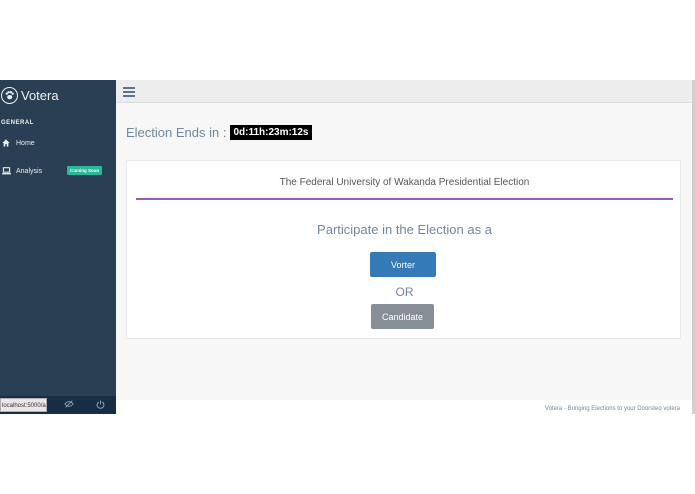  Describe the element at coordinates (100, 404) in the screenshot. I see `power-icon` at that location.